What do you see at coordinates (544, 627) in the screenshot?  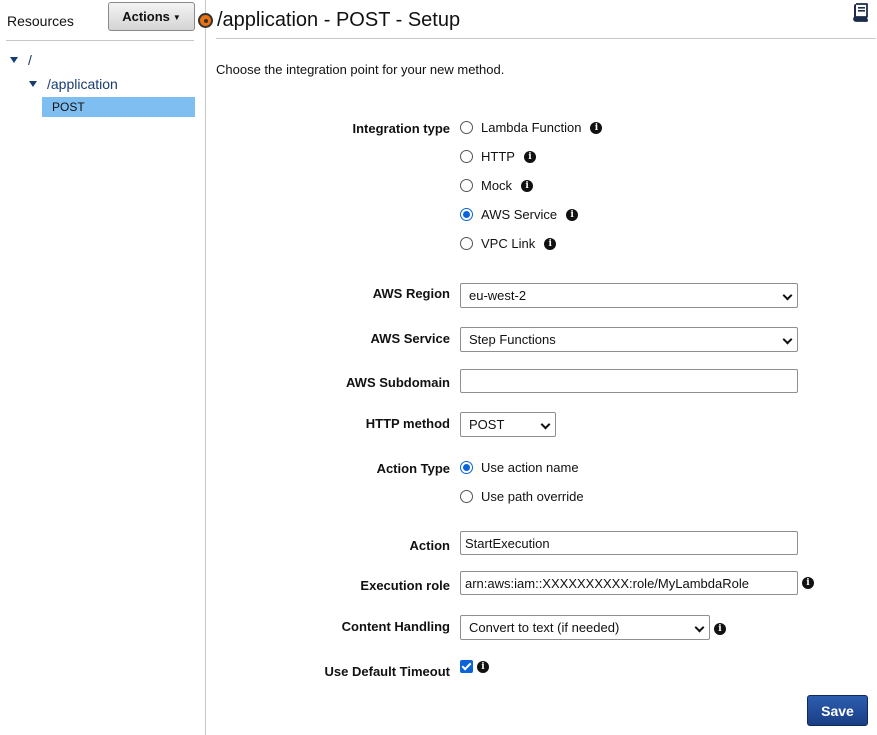 I see `content-handling-value: Convert to text (if needed)` at bounding box center [544, 627].